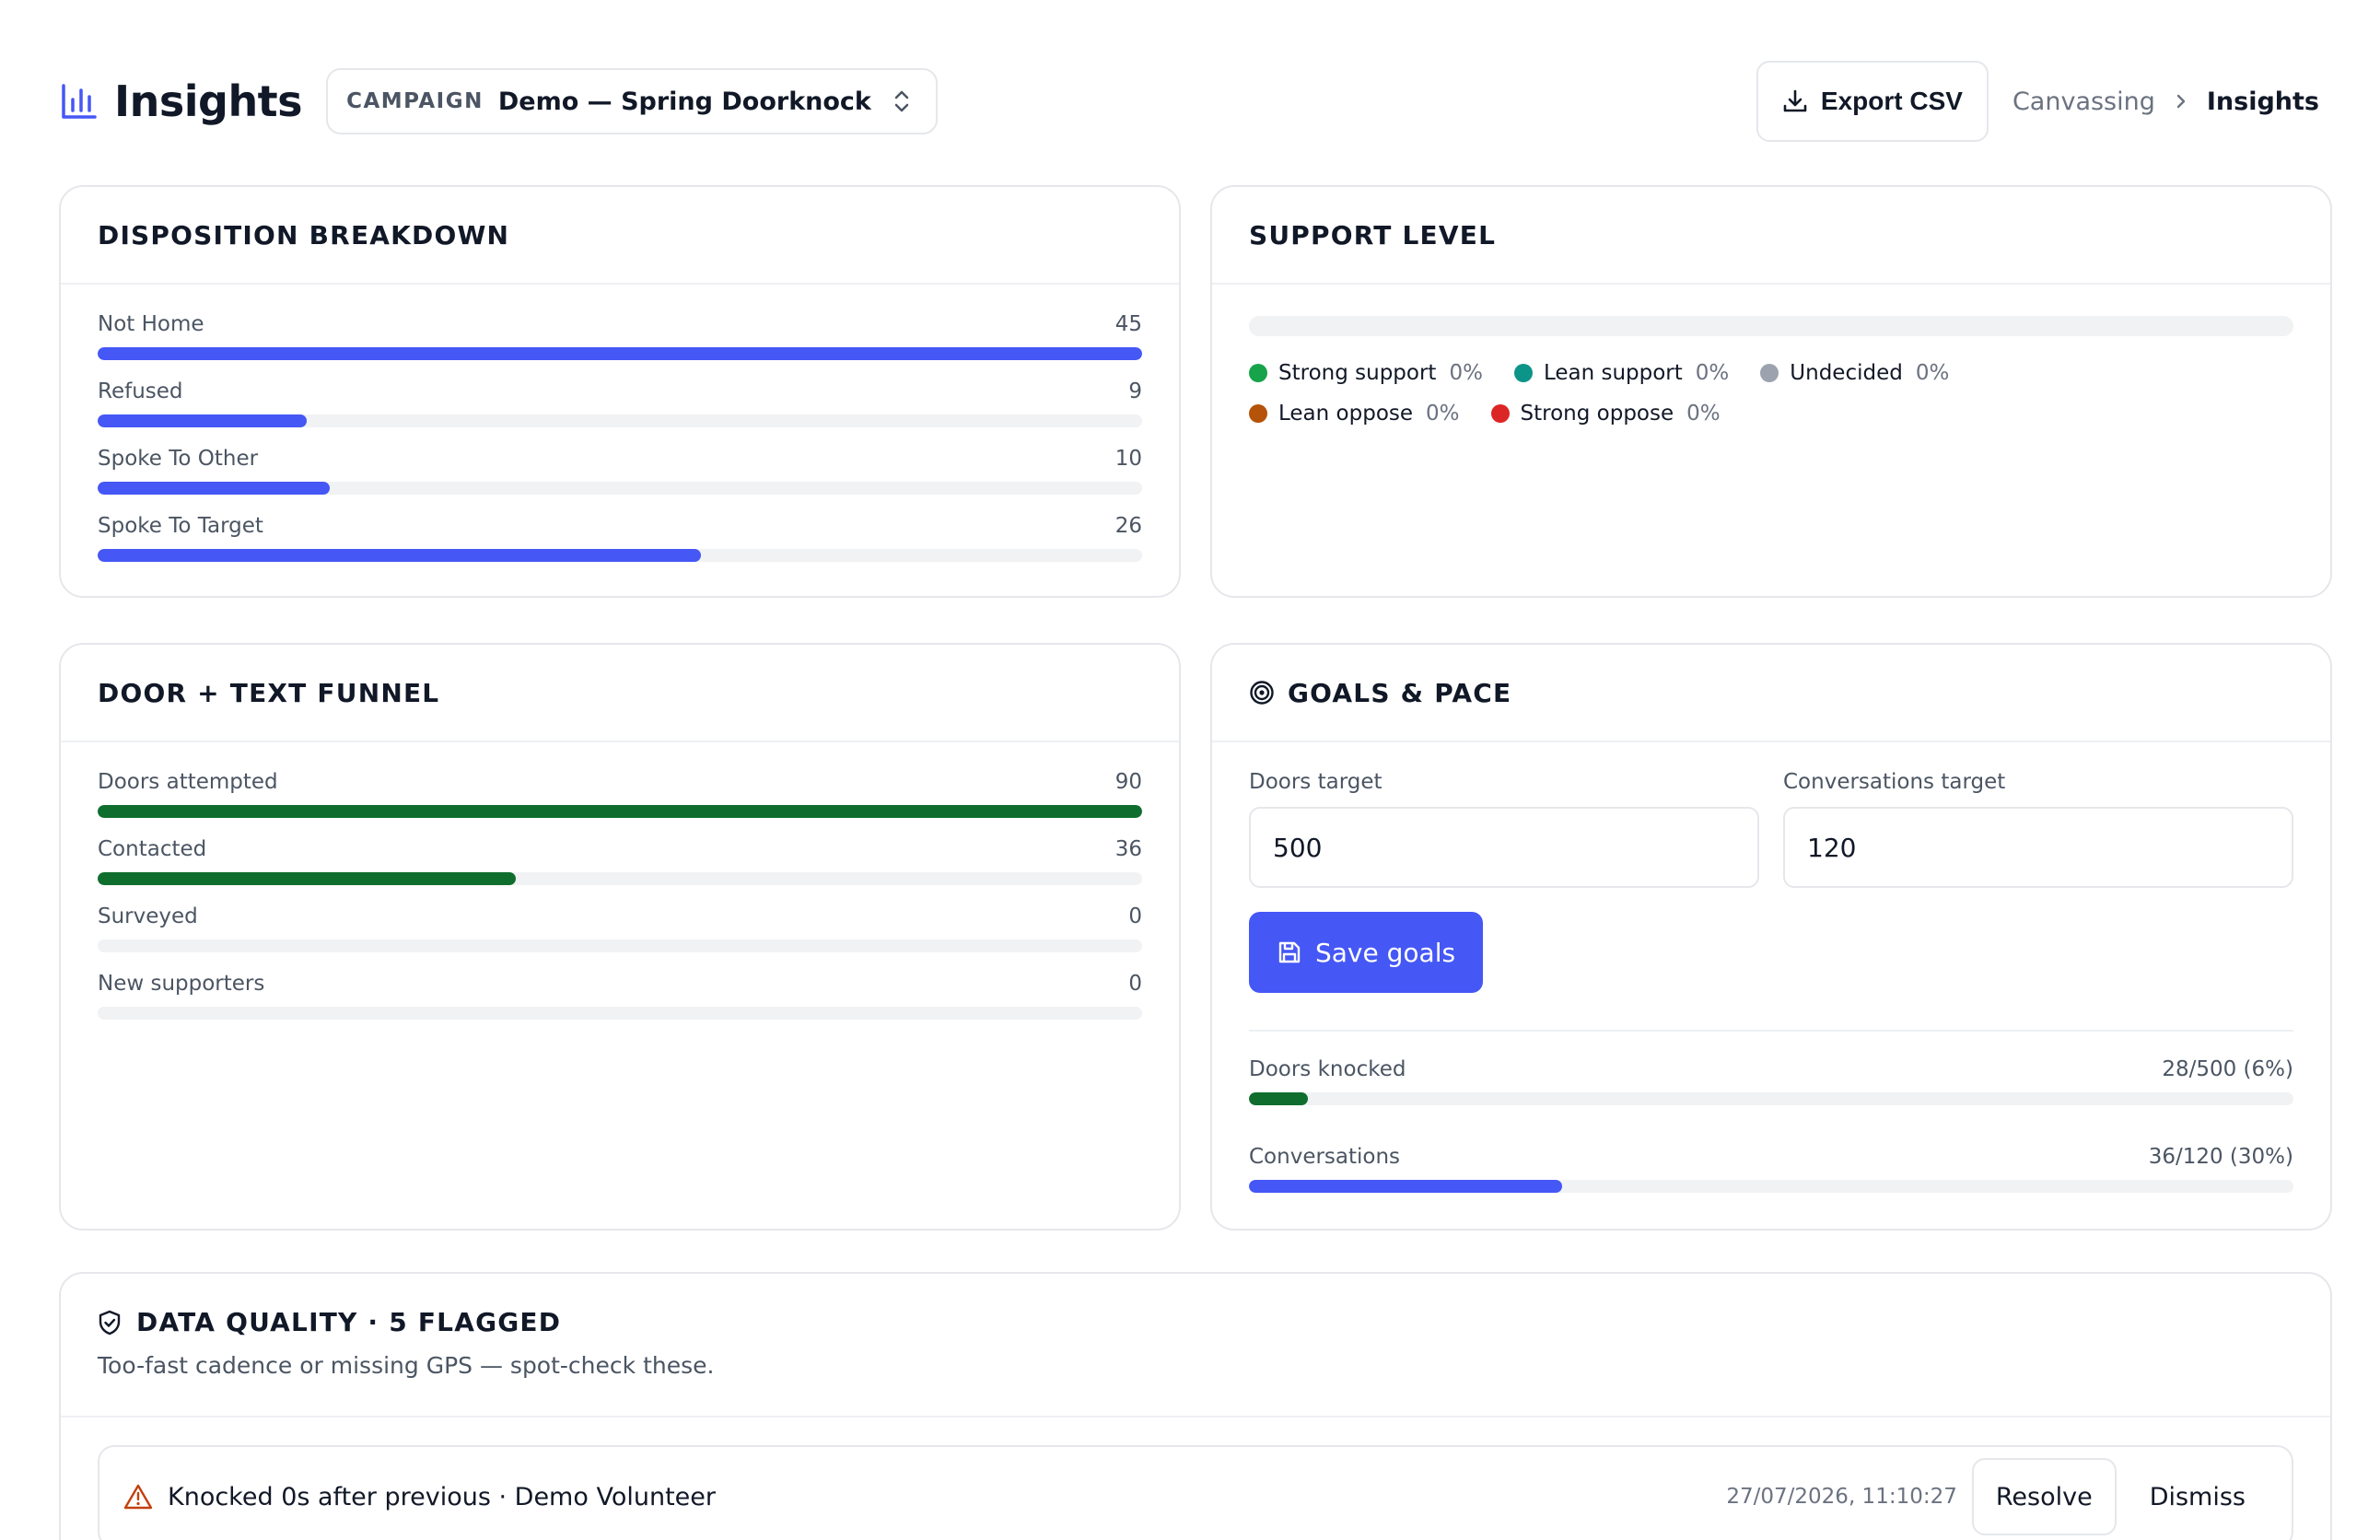 The image size is (2380, 1540). Describe the element at coordinates (1325, 1157) in the screenshot. I see `metric-label: Conversations` at that location.